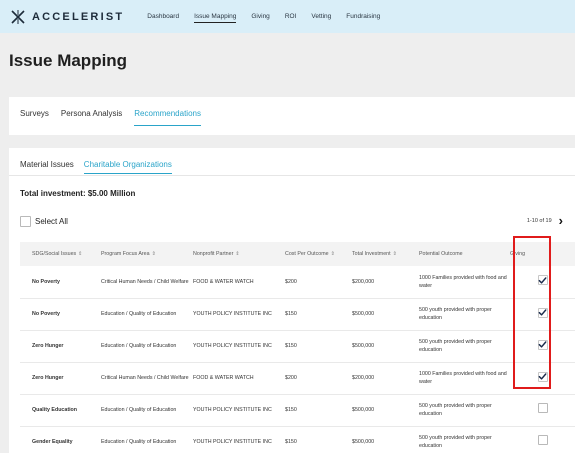  I want to click on column-header: Potential Outcome, so click(464, 254).